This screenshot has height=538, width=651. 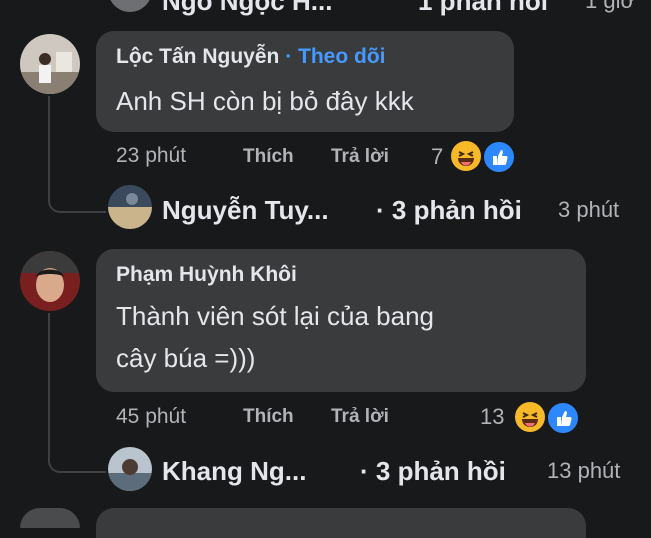 I want to click on comment-text-line-1: Thành viên sót lại của bang, so click(x=275, y=316).